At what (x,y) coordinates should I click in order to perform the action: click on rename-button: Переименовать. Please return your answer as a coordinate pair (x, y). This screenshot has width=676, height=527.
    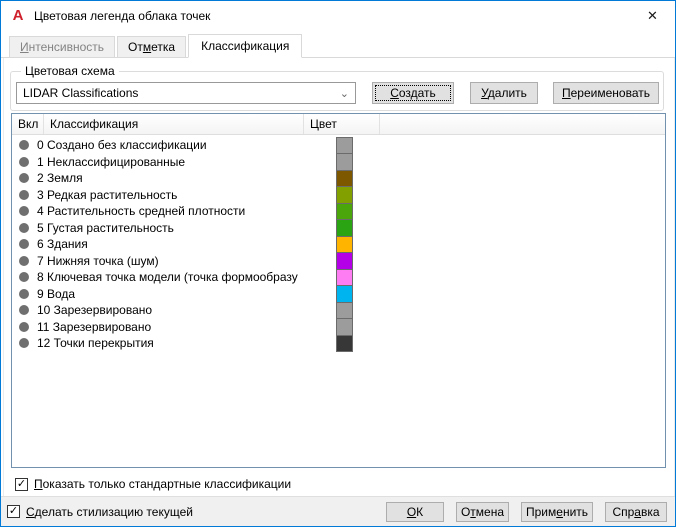
    Looking at the image, I should click on (606, 93).